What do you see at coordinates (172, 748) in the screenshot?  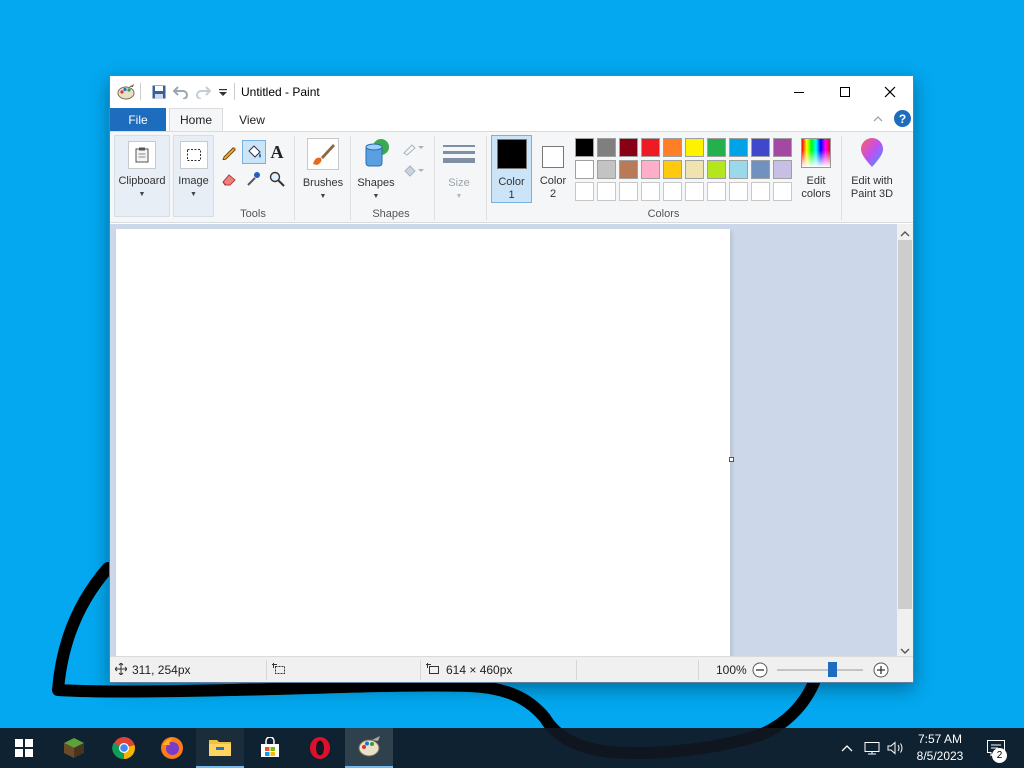 I see `firefox-icon` at bounding box center [172, 748].